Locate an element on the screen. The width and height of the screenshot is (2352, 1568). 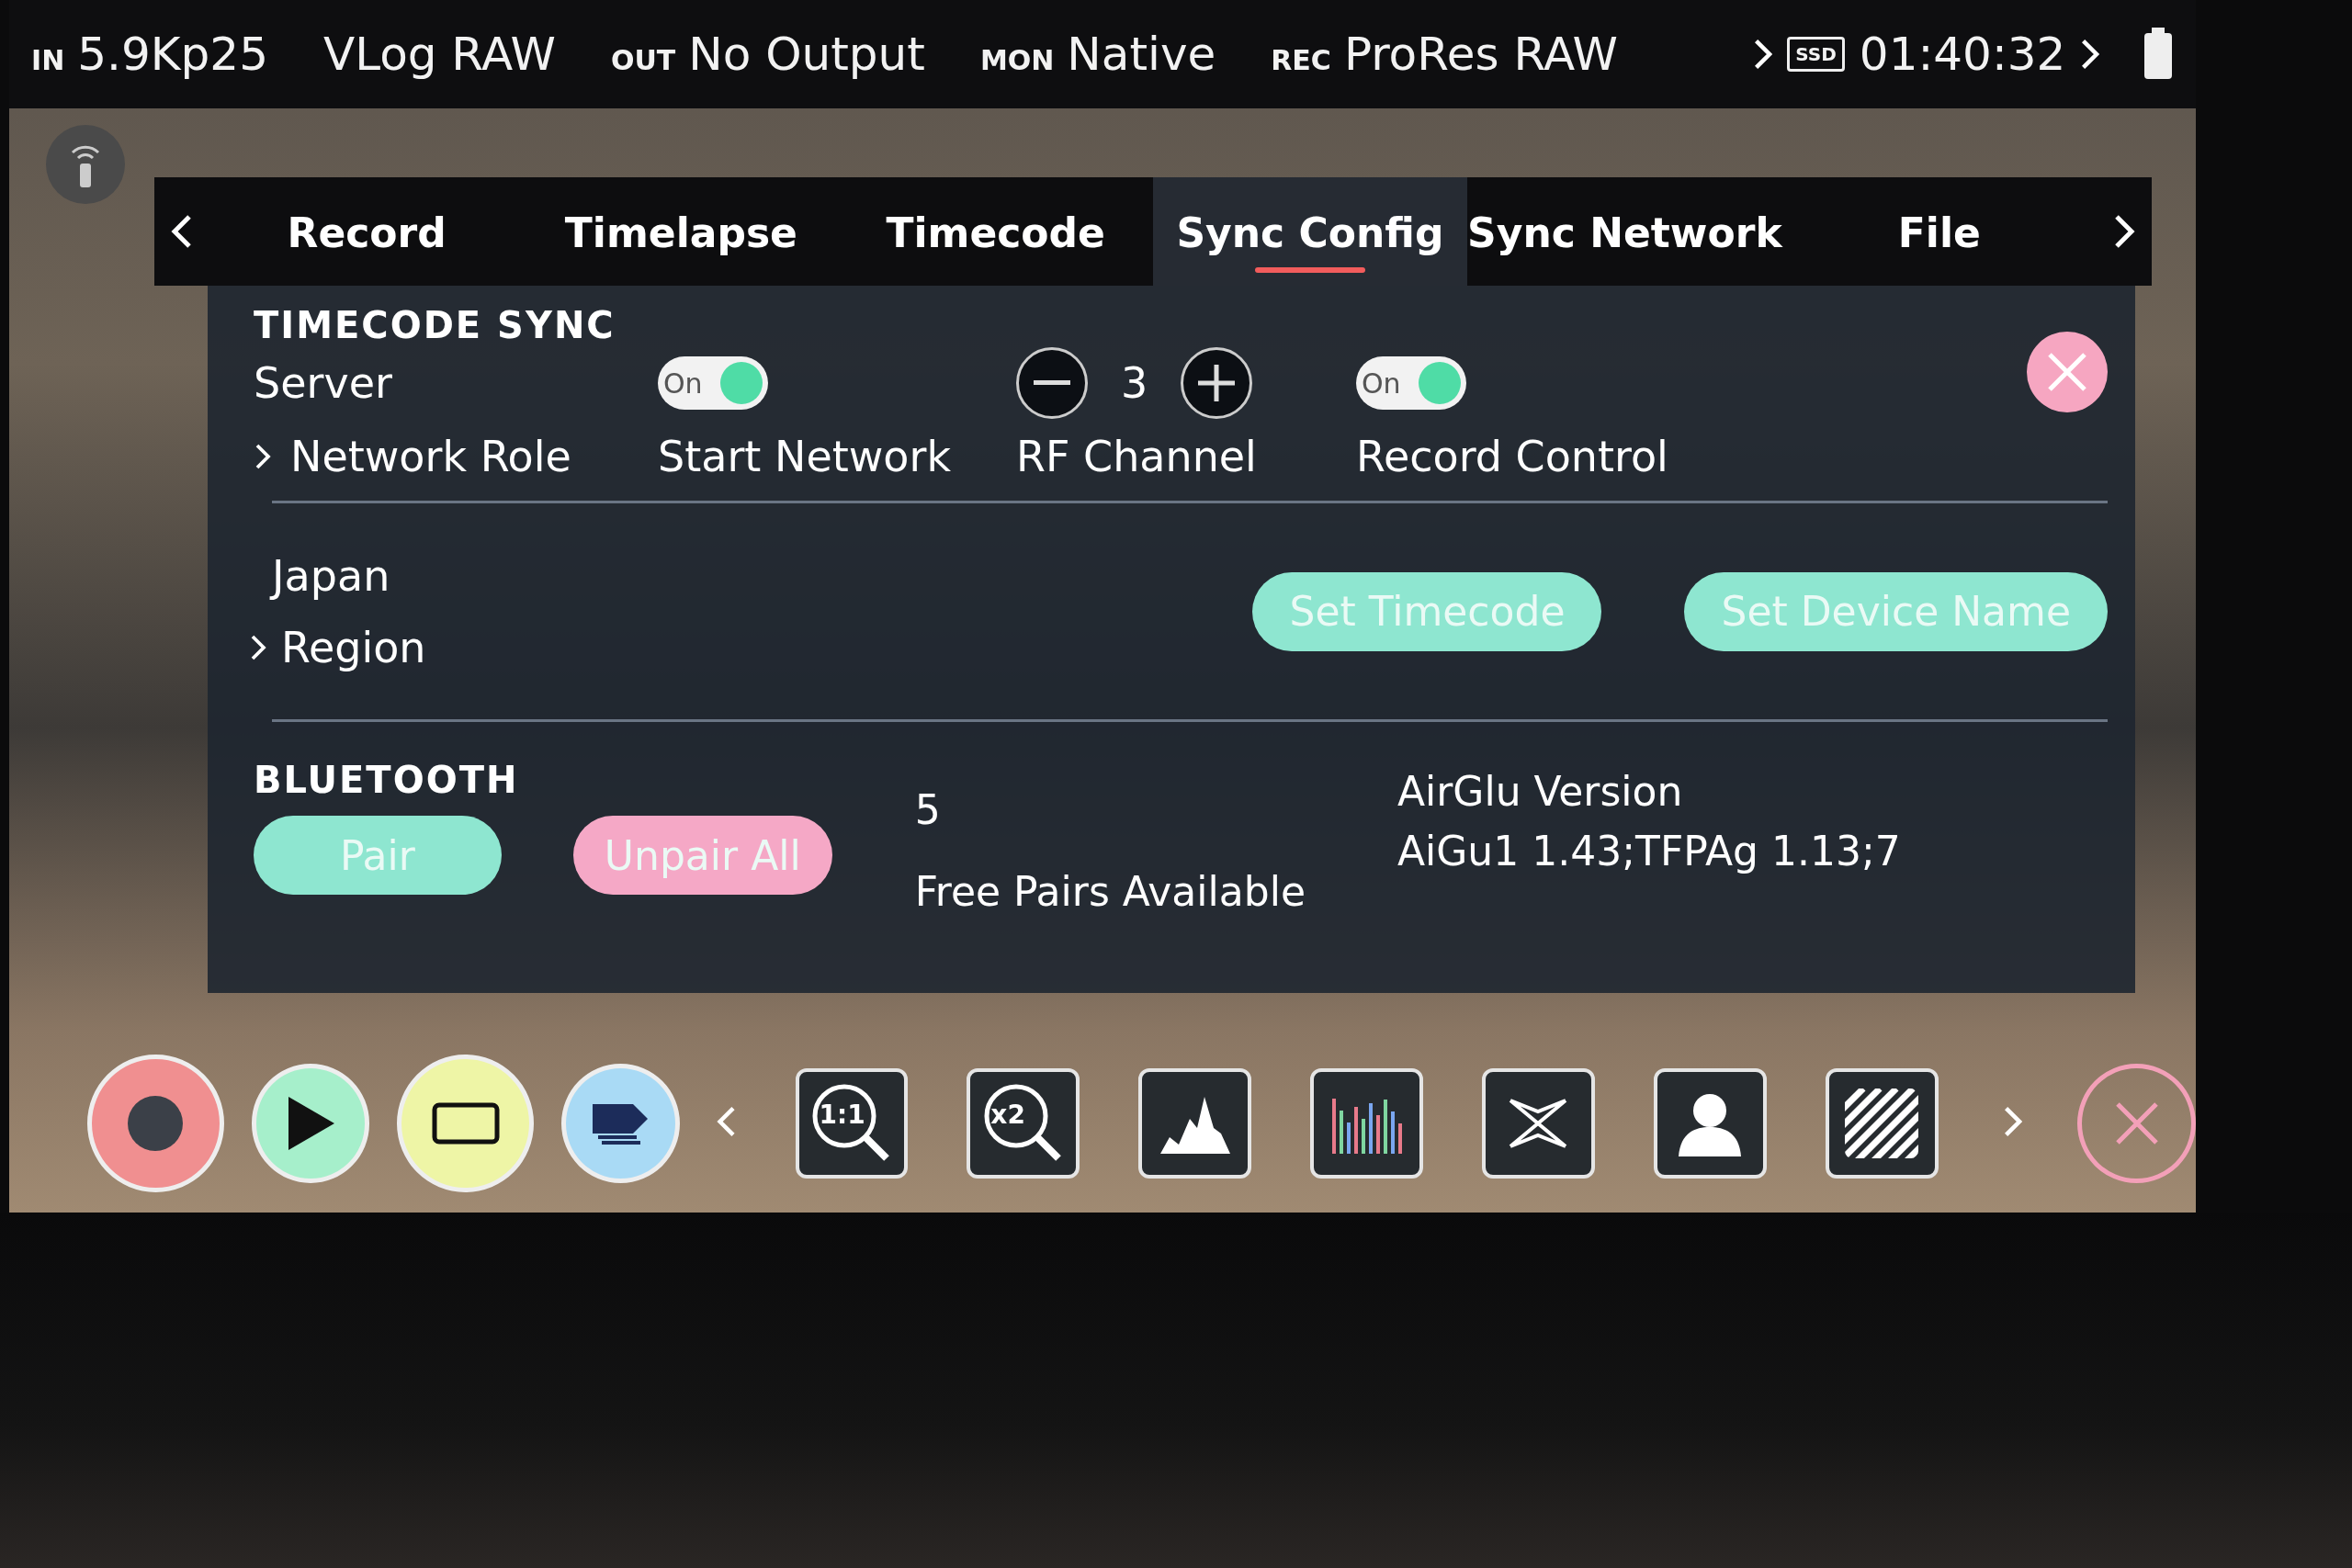
histogram-button is located at coordinates (1195, 1123).